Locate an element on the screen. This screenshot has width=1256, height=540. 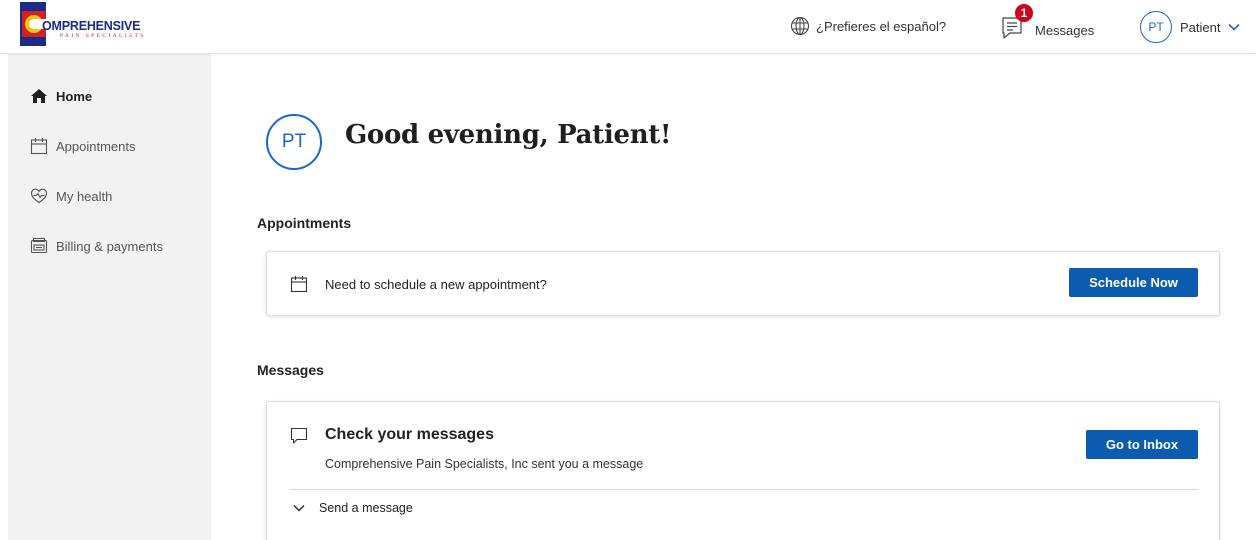
unread-count-badge: 1 is located at coordinates (1024, 13).